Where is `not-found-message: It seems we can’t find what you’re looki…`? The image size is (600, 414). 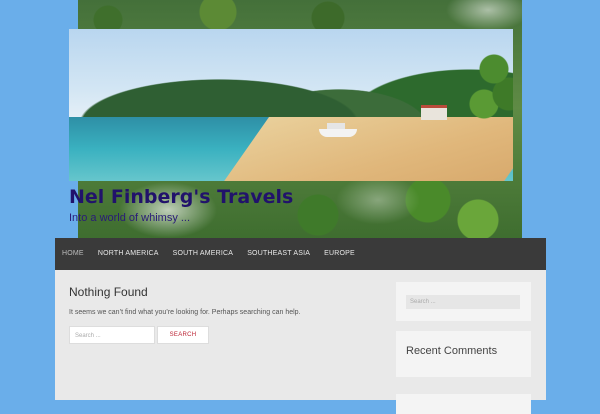
not-found-message: It seems we can’t find what you’re looki… is located at coordinates (185, 312).